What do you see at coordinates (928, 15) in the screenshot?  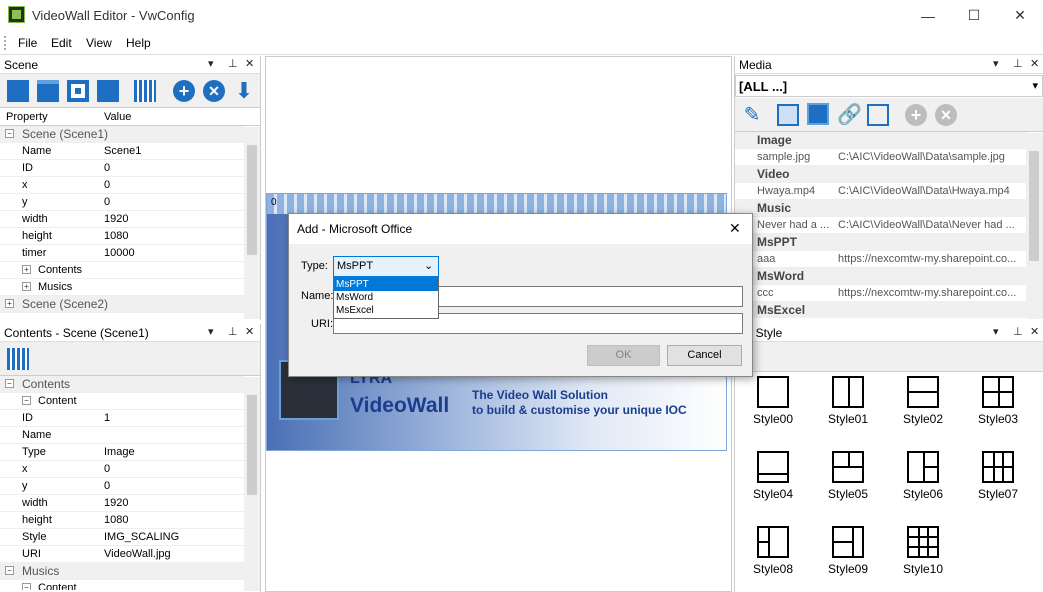 I see `minimize-button: —` at bounding box center [928, 15].